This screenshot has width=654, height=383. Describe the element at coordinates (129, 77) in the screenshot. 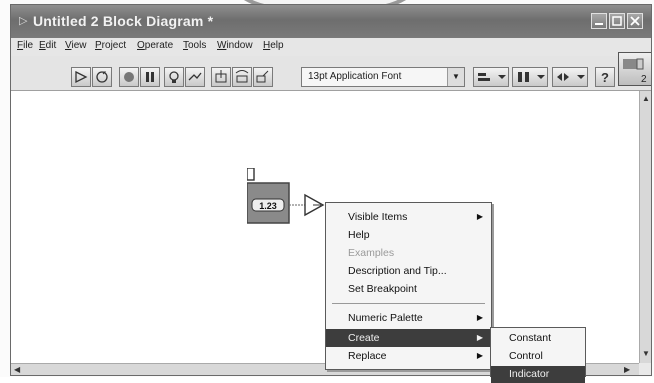

I see `abort-icon` at that location.